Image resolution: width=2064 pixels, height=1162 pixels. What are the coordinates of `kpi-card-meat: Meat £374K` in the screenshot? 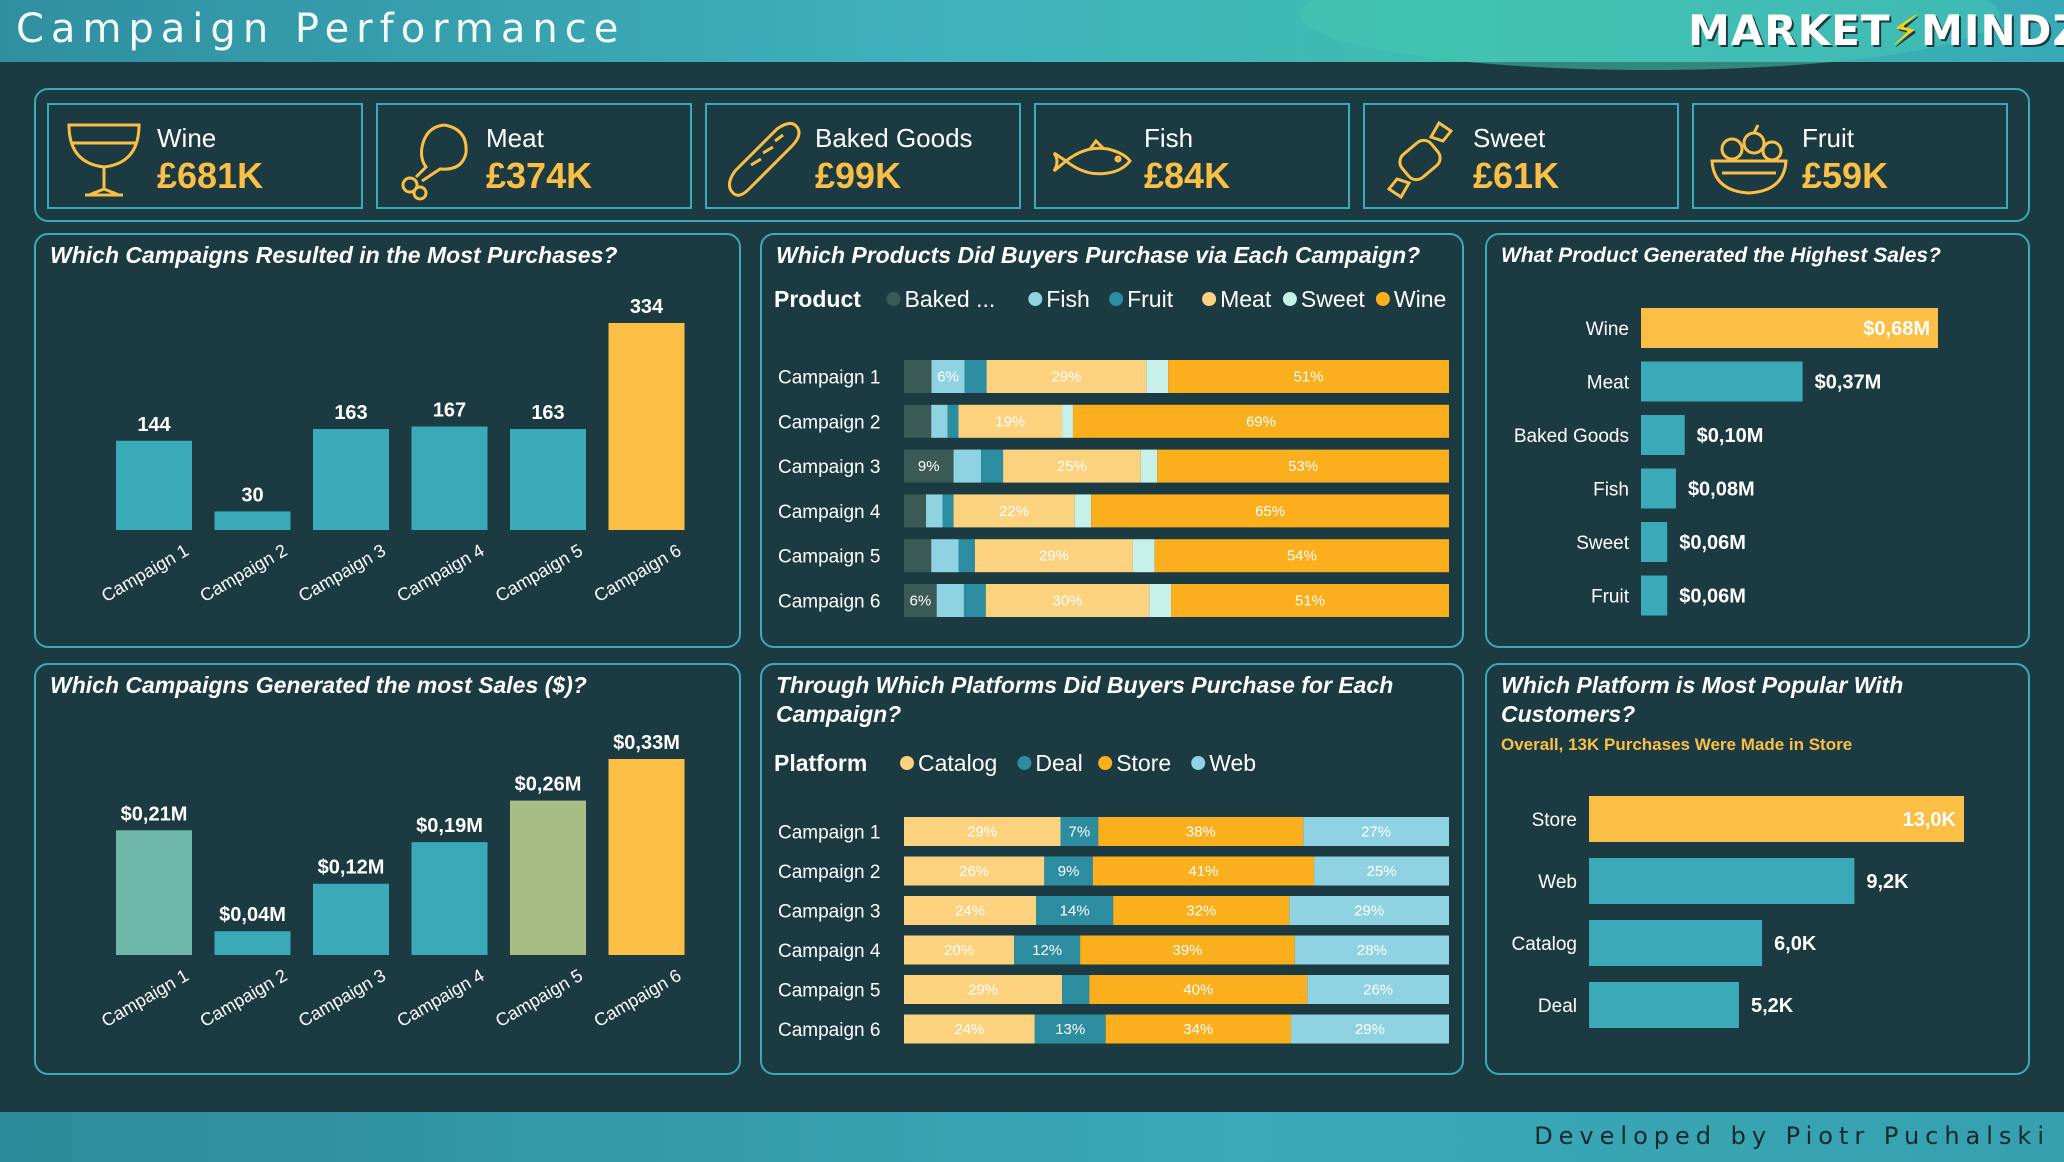 It's located at (534, 156).